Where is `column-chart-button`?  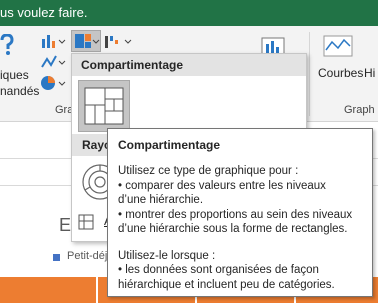
column-chart-button is located at coordinates (53, 41).